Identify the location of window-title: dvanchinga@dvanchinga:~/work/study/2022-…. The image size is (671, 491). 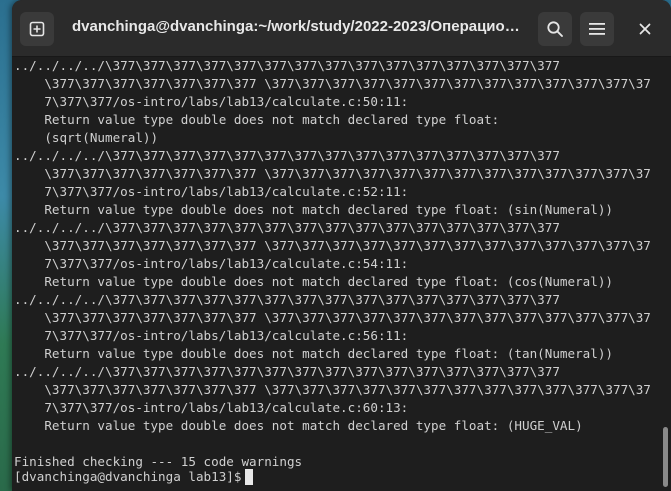
(300, 26).